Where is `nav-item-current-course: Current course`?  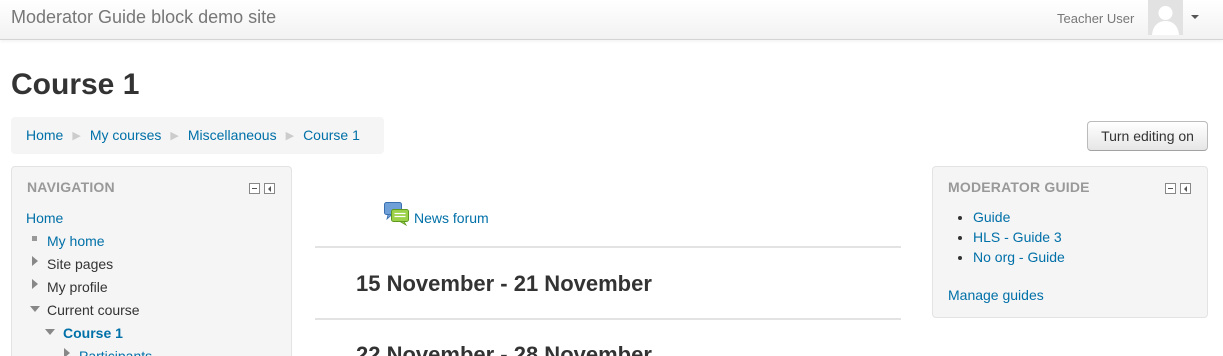
nav-item-current-course: Current course is located at coordinates (93, 310).